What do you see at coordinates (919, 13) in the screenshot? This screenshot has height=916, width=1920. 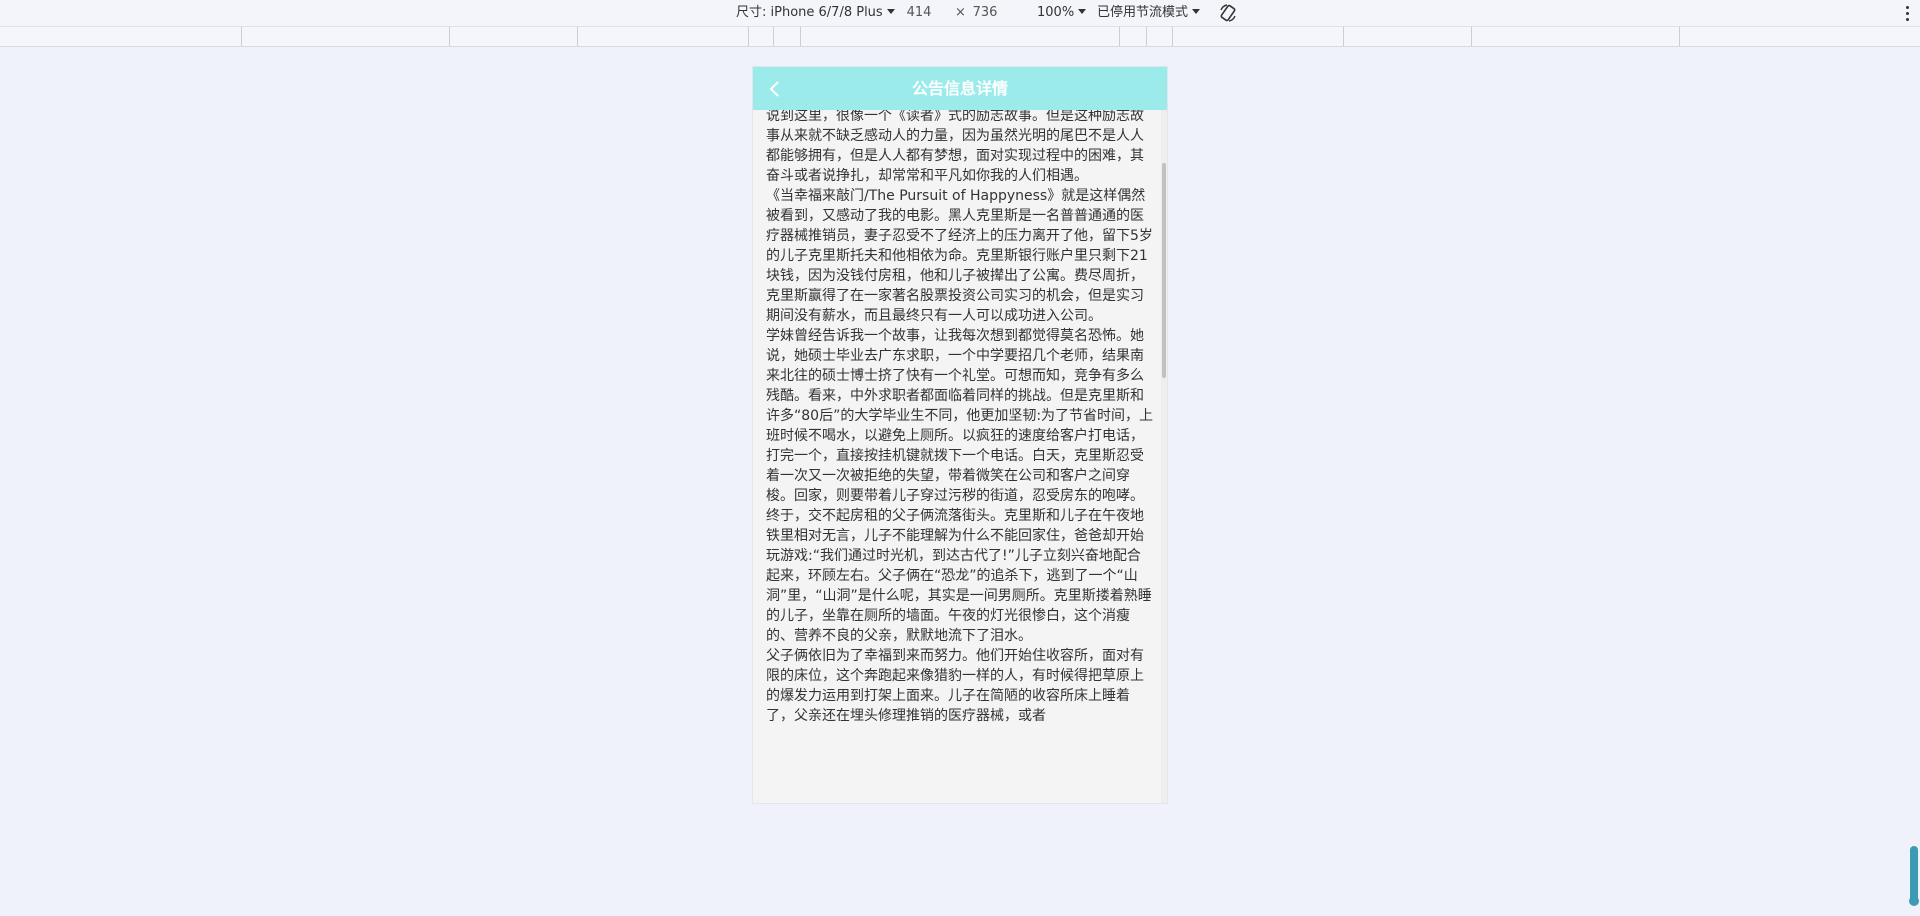 I see `width-input: 414` at bounding box center [919, 13].